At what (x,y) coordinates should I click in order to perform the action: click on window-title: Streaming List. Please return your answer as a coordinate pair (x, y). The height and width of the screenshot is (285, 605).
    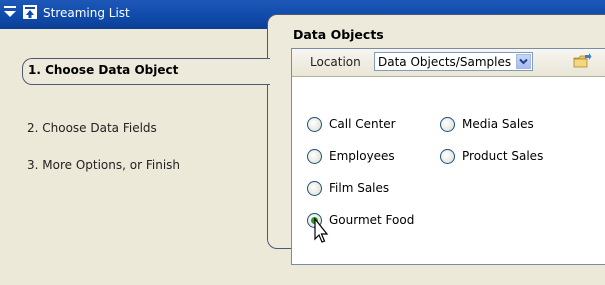
    Looking at the image, I should click on (86, 13).